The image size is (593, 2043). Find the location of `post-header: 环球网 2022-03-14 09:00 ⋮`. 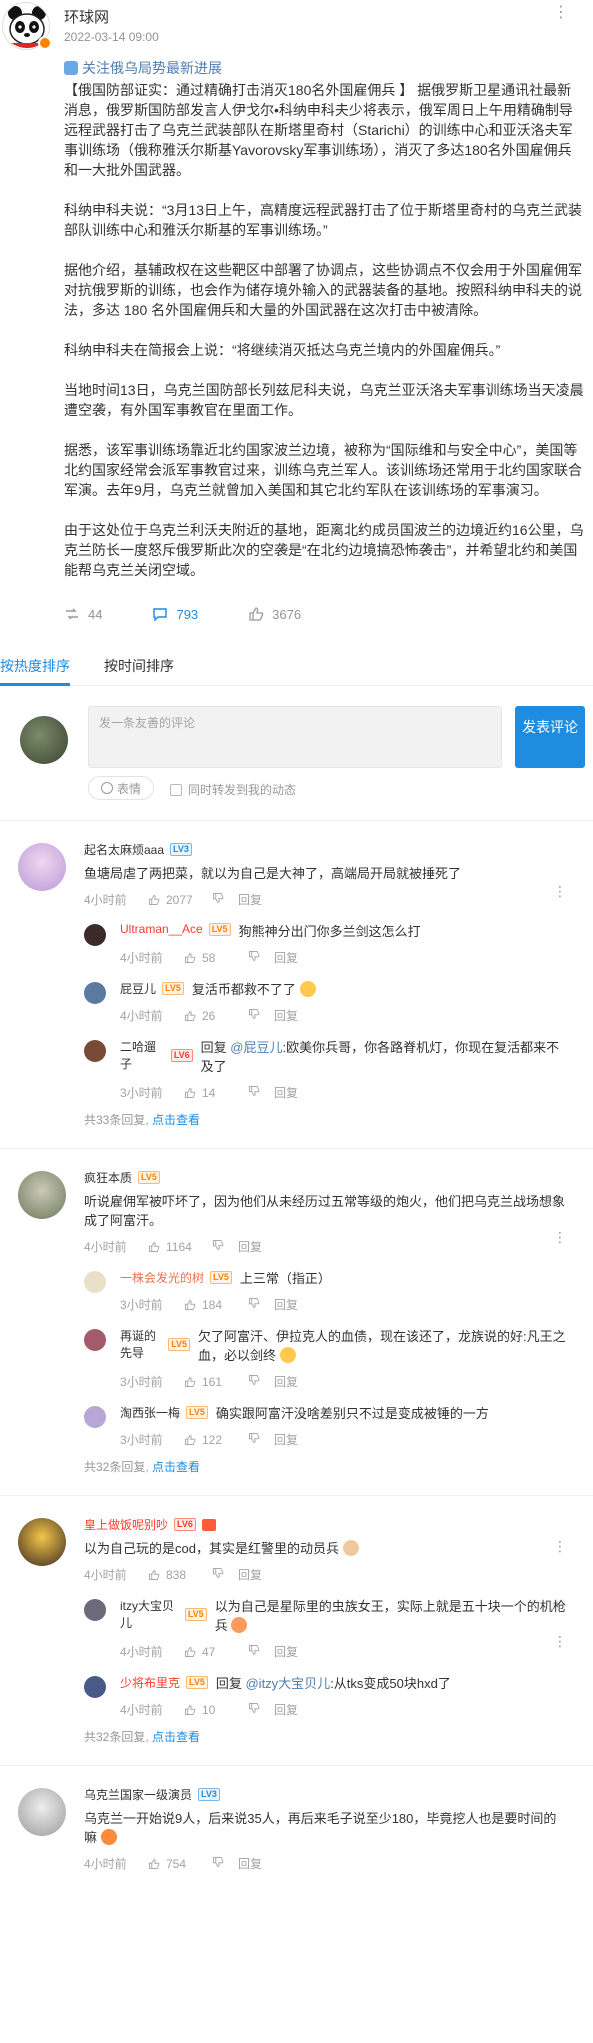

post-header: 环球网 2022-03-14 09:00 ⋮ is located at coordinates (296, 29).